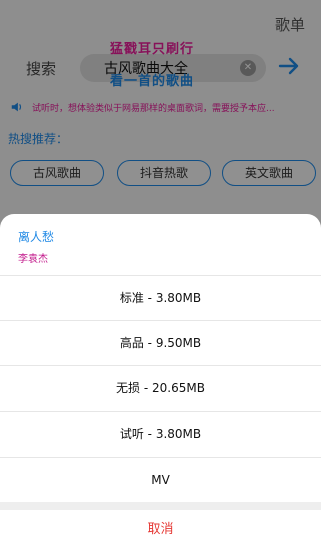  Describe the element at coordinates (160, 387) in the screenshot. I see `option-lossless: 无损 - 20.65MB` at that location.